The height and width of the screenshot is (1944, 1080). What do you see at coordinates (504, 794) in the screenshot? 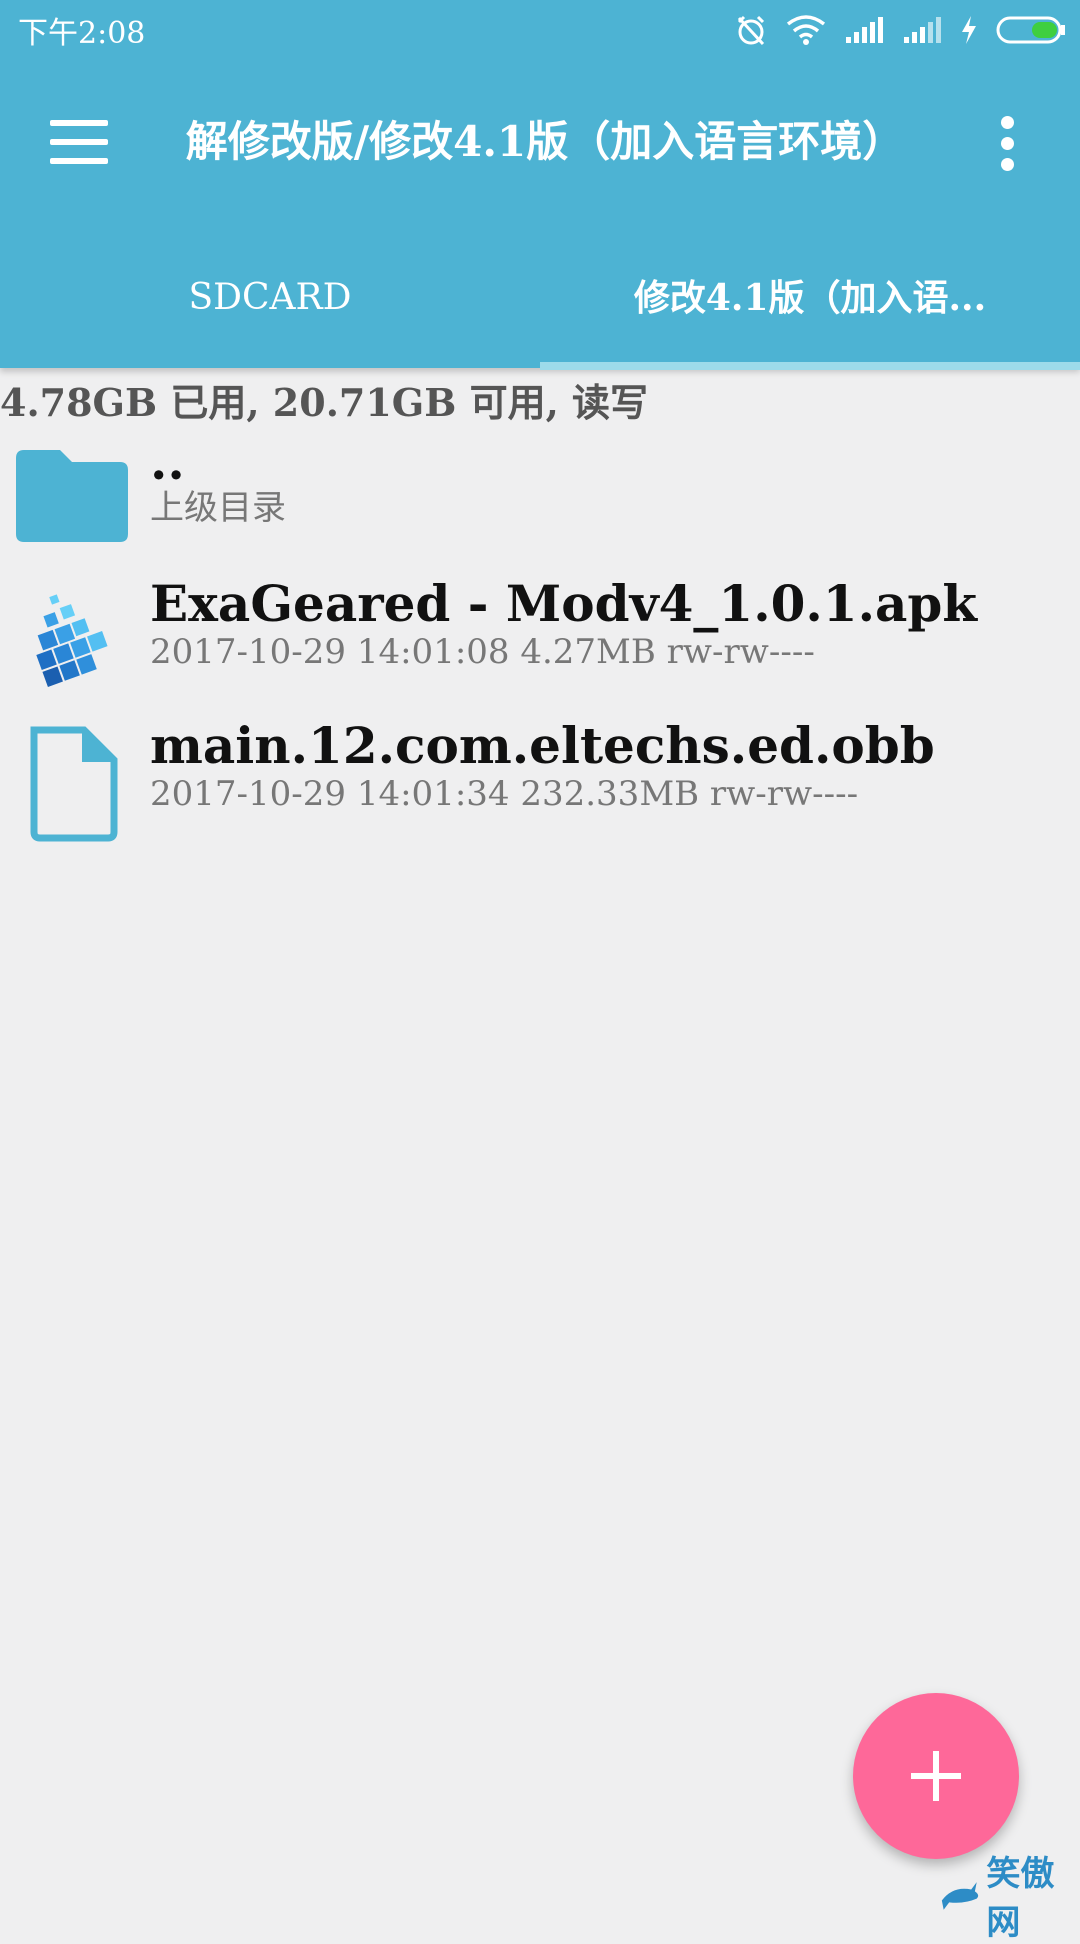
I see `file-meta: 2017-10-29 14:01:34 232.33MB rw-rw----` at bounding box center [504, 794].